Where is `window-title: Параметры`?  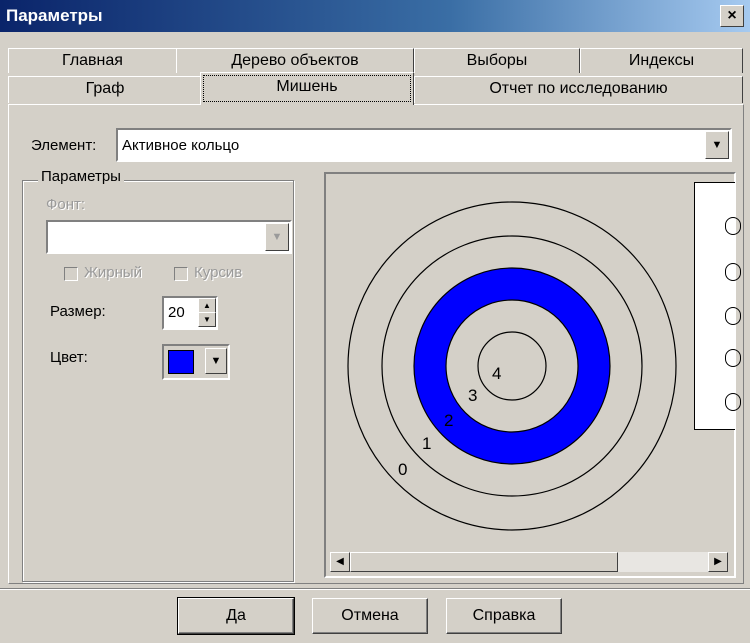
window-title: Параметры is located at coordinates (54, 15).